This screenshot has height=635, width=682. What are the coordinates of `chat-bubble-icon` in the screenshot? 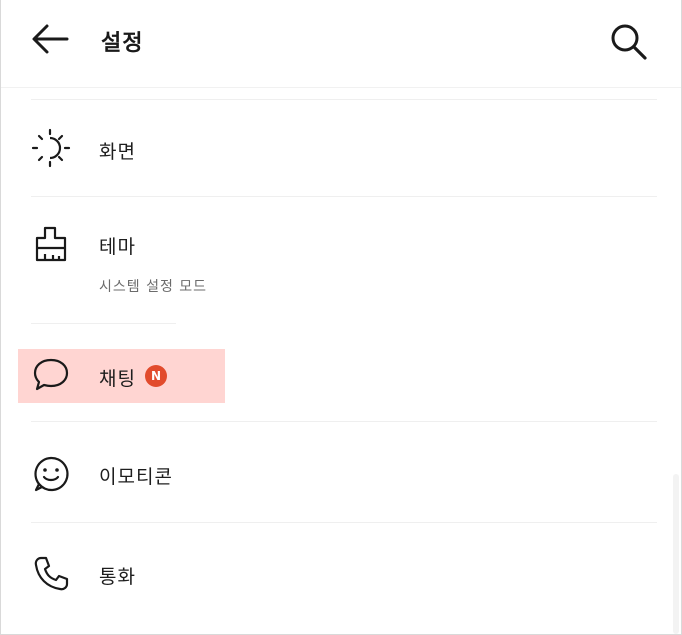 It's located at (51, 374).